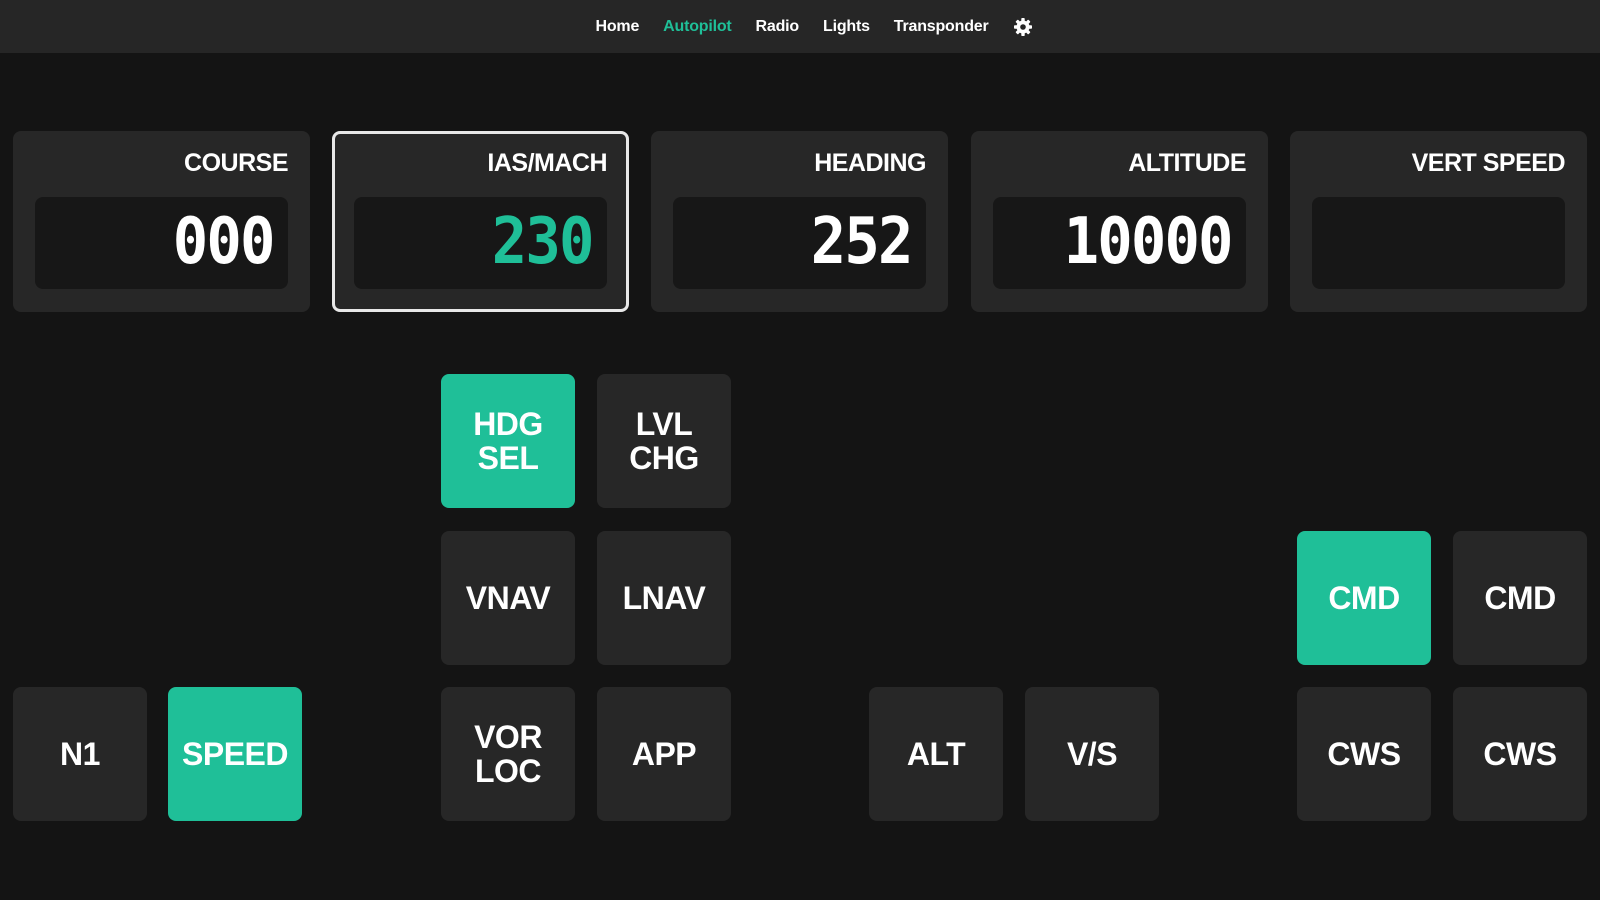 This screenshot has width=1600, height=900. Describe the element at coordinates (508, 598) in the screenshot. I see `vnav-button: VNAV` at that location.